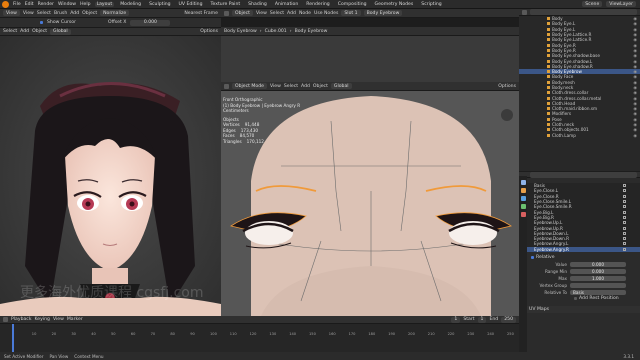 Image resolution: width=640 pixels, height=360 pixels. What do you see at coordinates (58, 319) in the screenshot?
I see `menu-view-tl: View` at bounding box center [58, 319].